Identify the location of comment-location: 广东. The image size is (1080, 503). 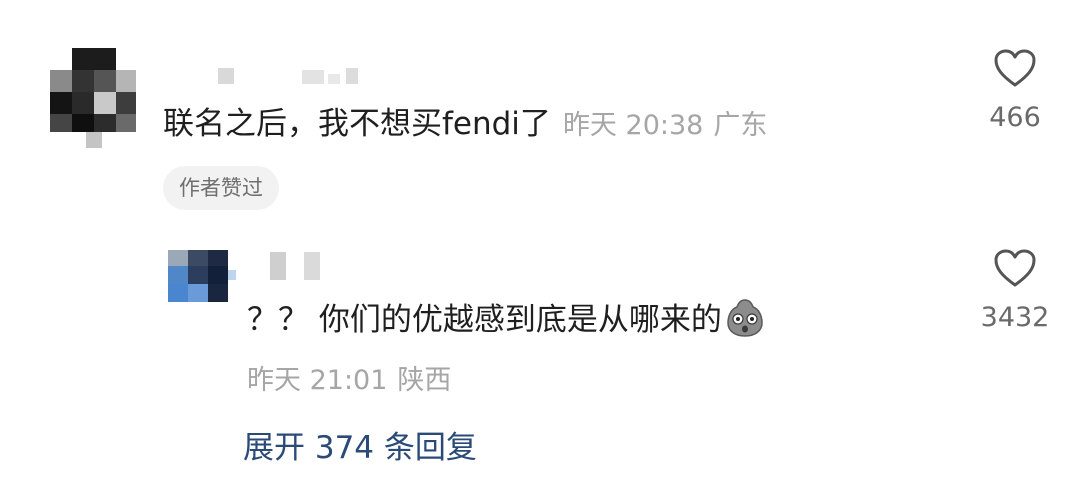
(740, 125).